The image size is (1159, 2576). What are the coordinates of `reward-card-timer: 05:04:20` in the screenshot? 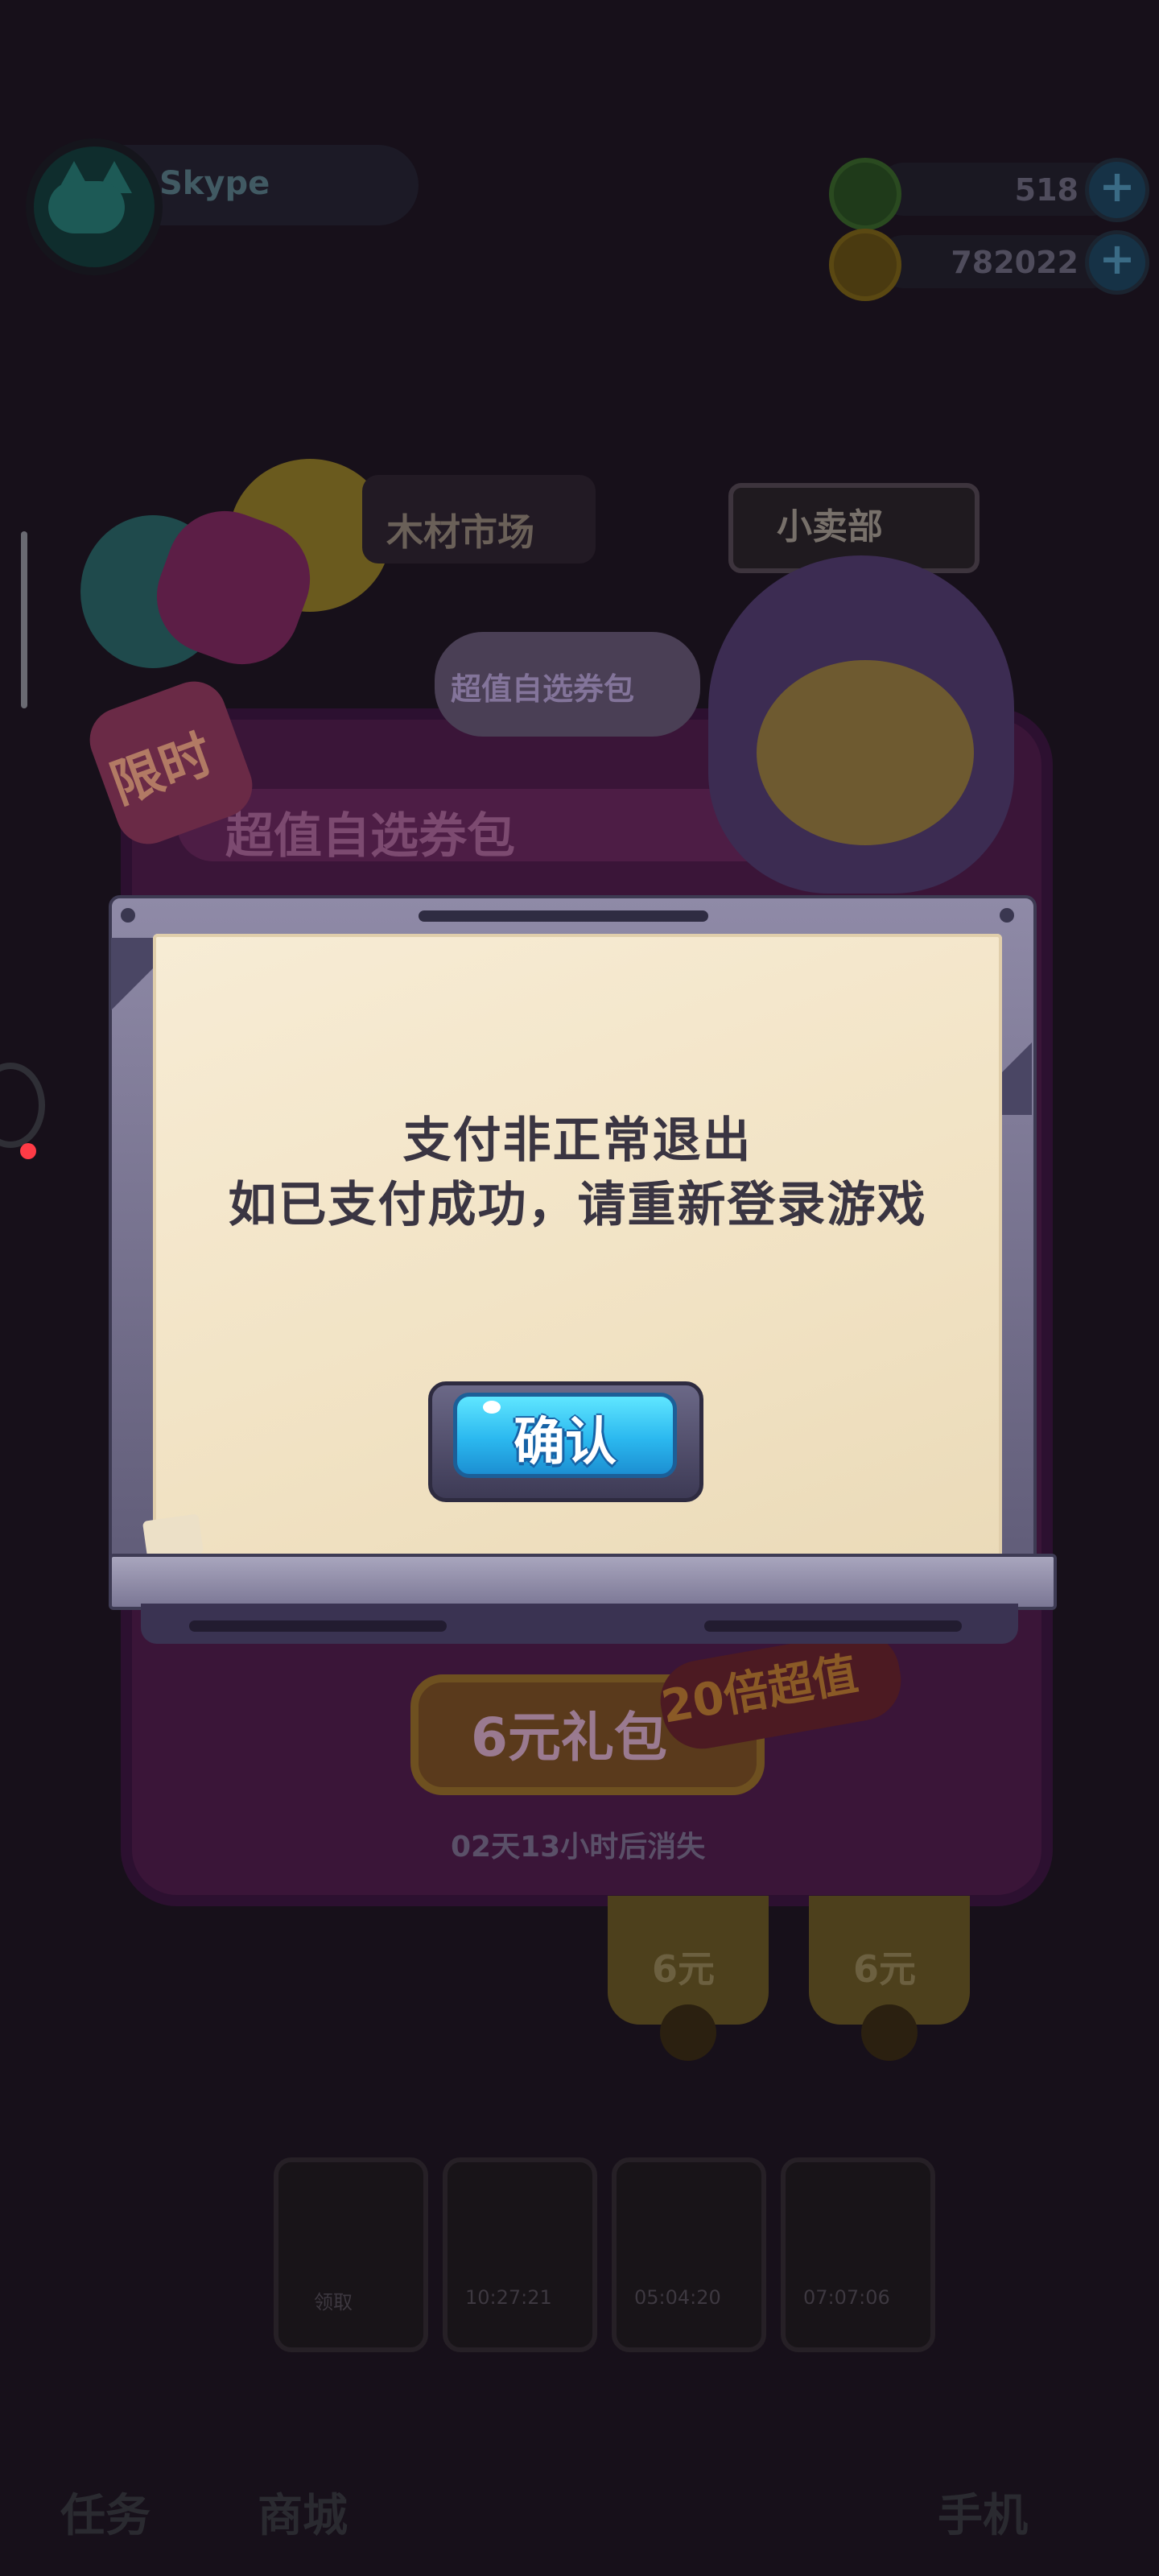 It's located at (677, 2297).